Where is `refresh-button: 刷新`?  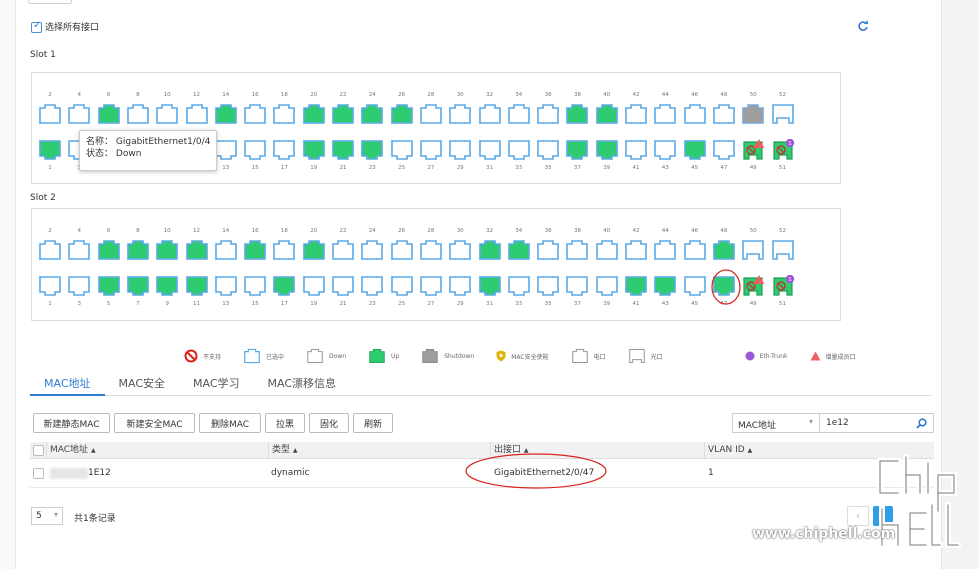 refresh-button: 刷新 is located at coordinates (373, 423).